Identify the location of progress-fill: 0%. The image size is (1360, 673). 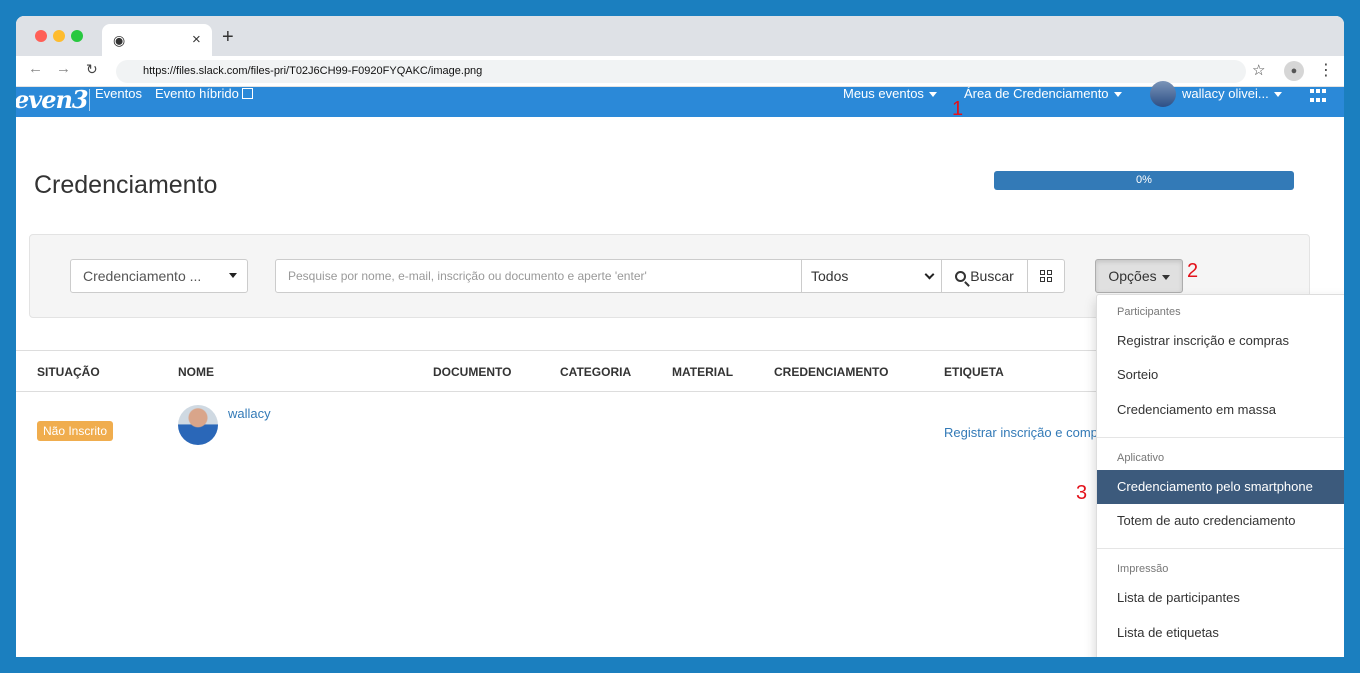
(1144, 180).